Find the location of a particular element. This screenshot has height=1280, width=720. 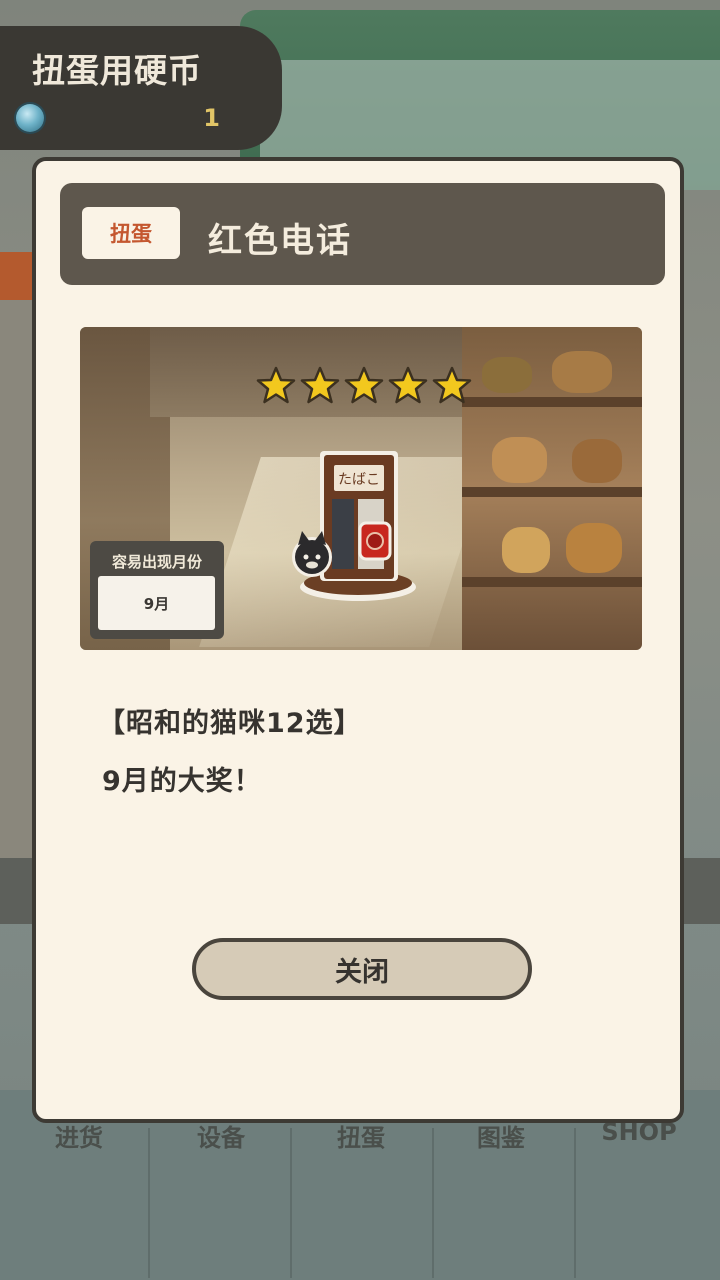

dialog-header: 扭蛋 红色电话 is located at coordinates (362, 234).